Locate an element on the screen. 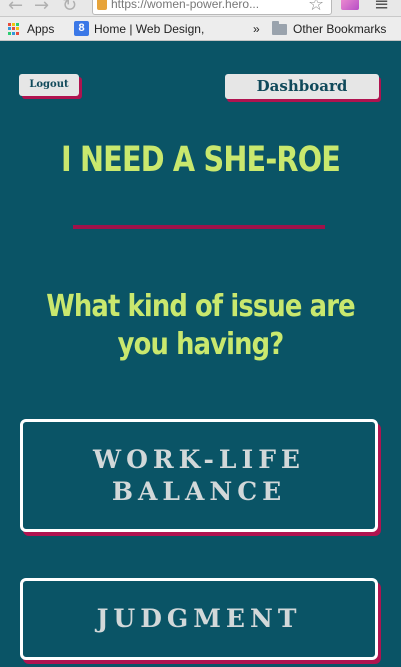 The width and height of the screenshot is (401, 667). star-icon: ☆ is located at coordinates (316, 7).